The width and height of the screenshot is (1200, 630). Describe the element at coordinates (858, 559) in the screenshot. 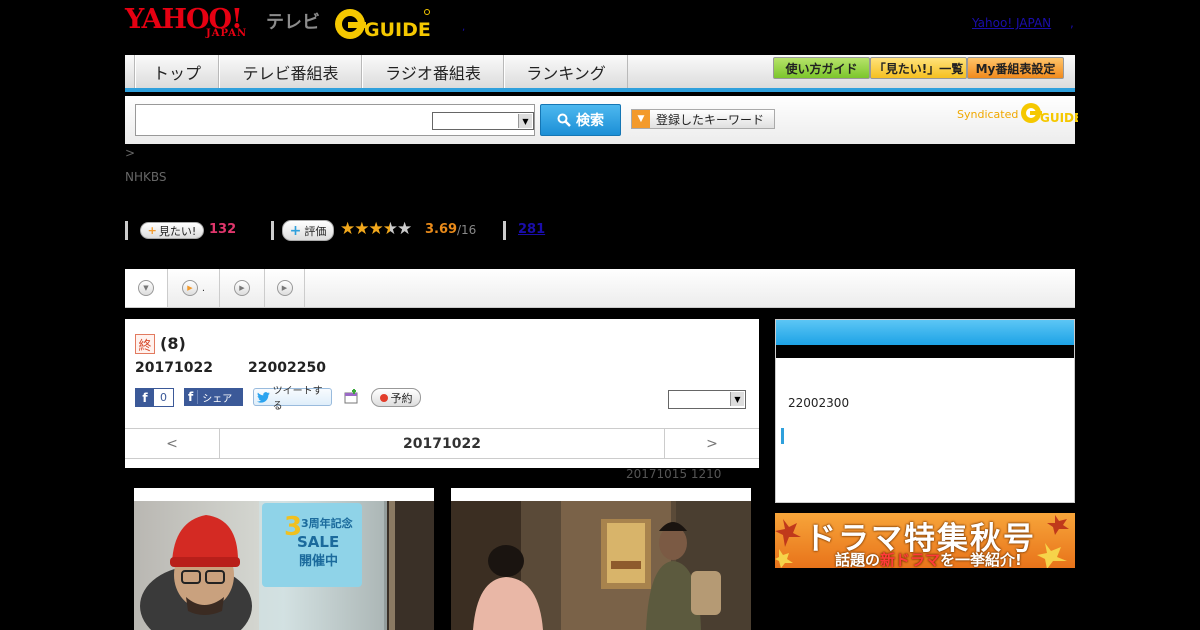

I see `banner-sub-a: 話題の` at that location.